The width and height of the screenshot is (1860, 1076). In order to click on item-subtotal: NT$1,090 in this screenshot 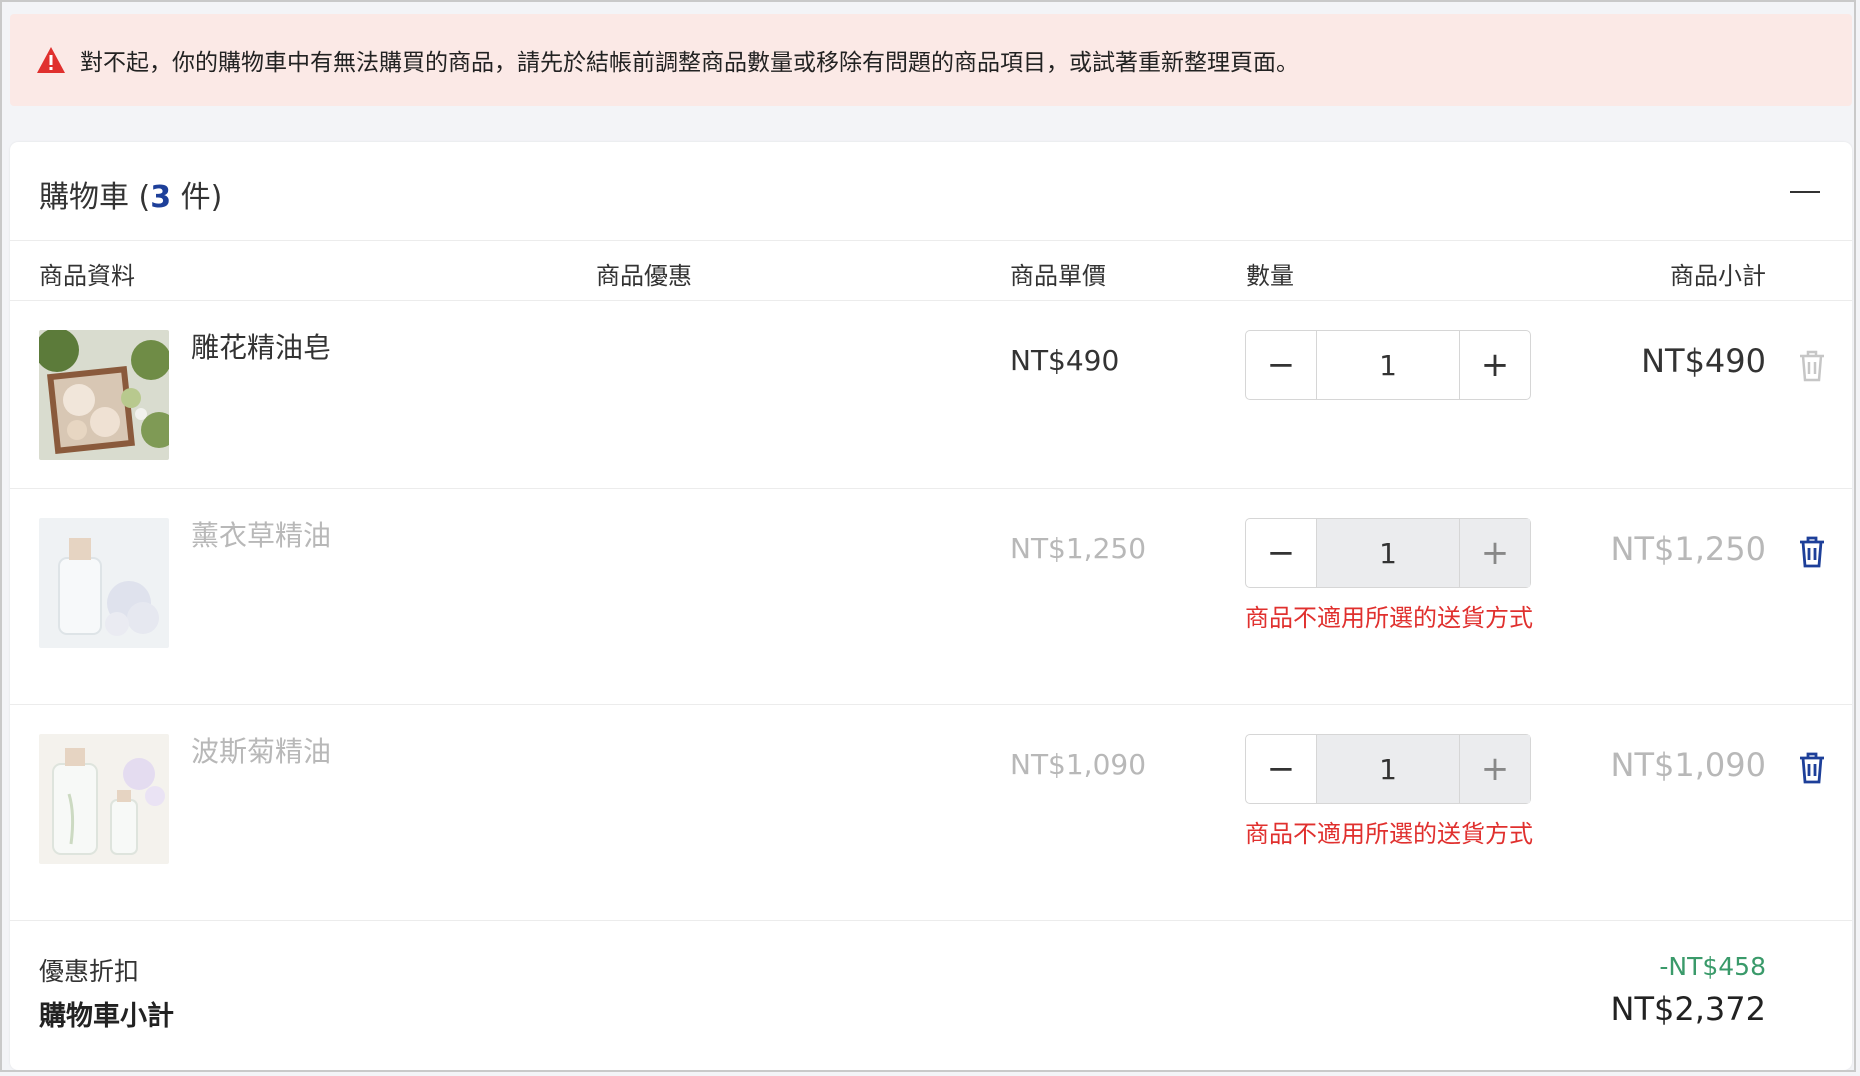, I will do `click(1688, 765)`.